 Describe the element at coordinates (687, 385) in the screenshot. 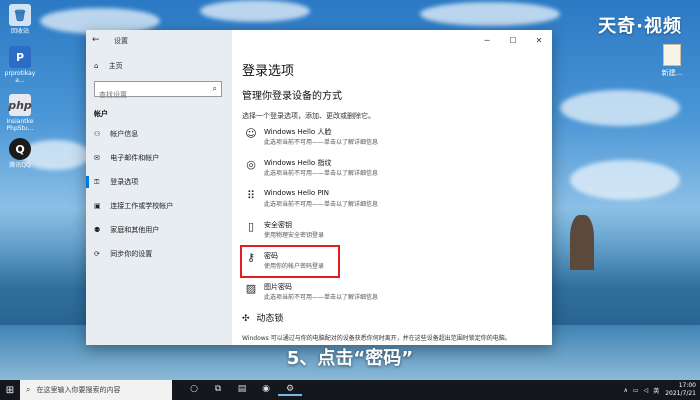

I see `clock-time: 17:00` at that location.